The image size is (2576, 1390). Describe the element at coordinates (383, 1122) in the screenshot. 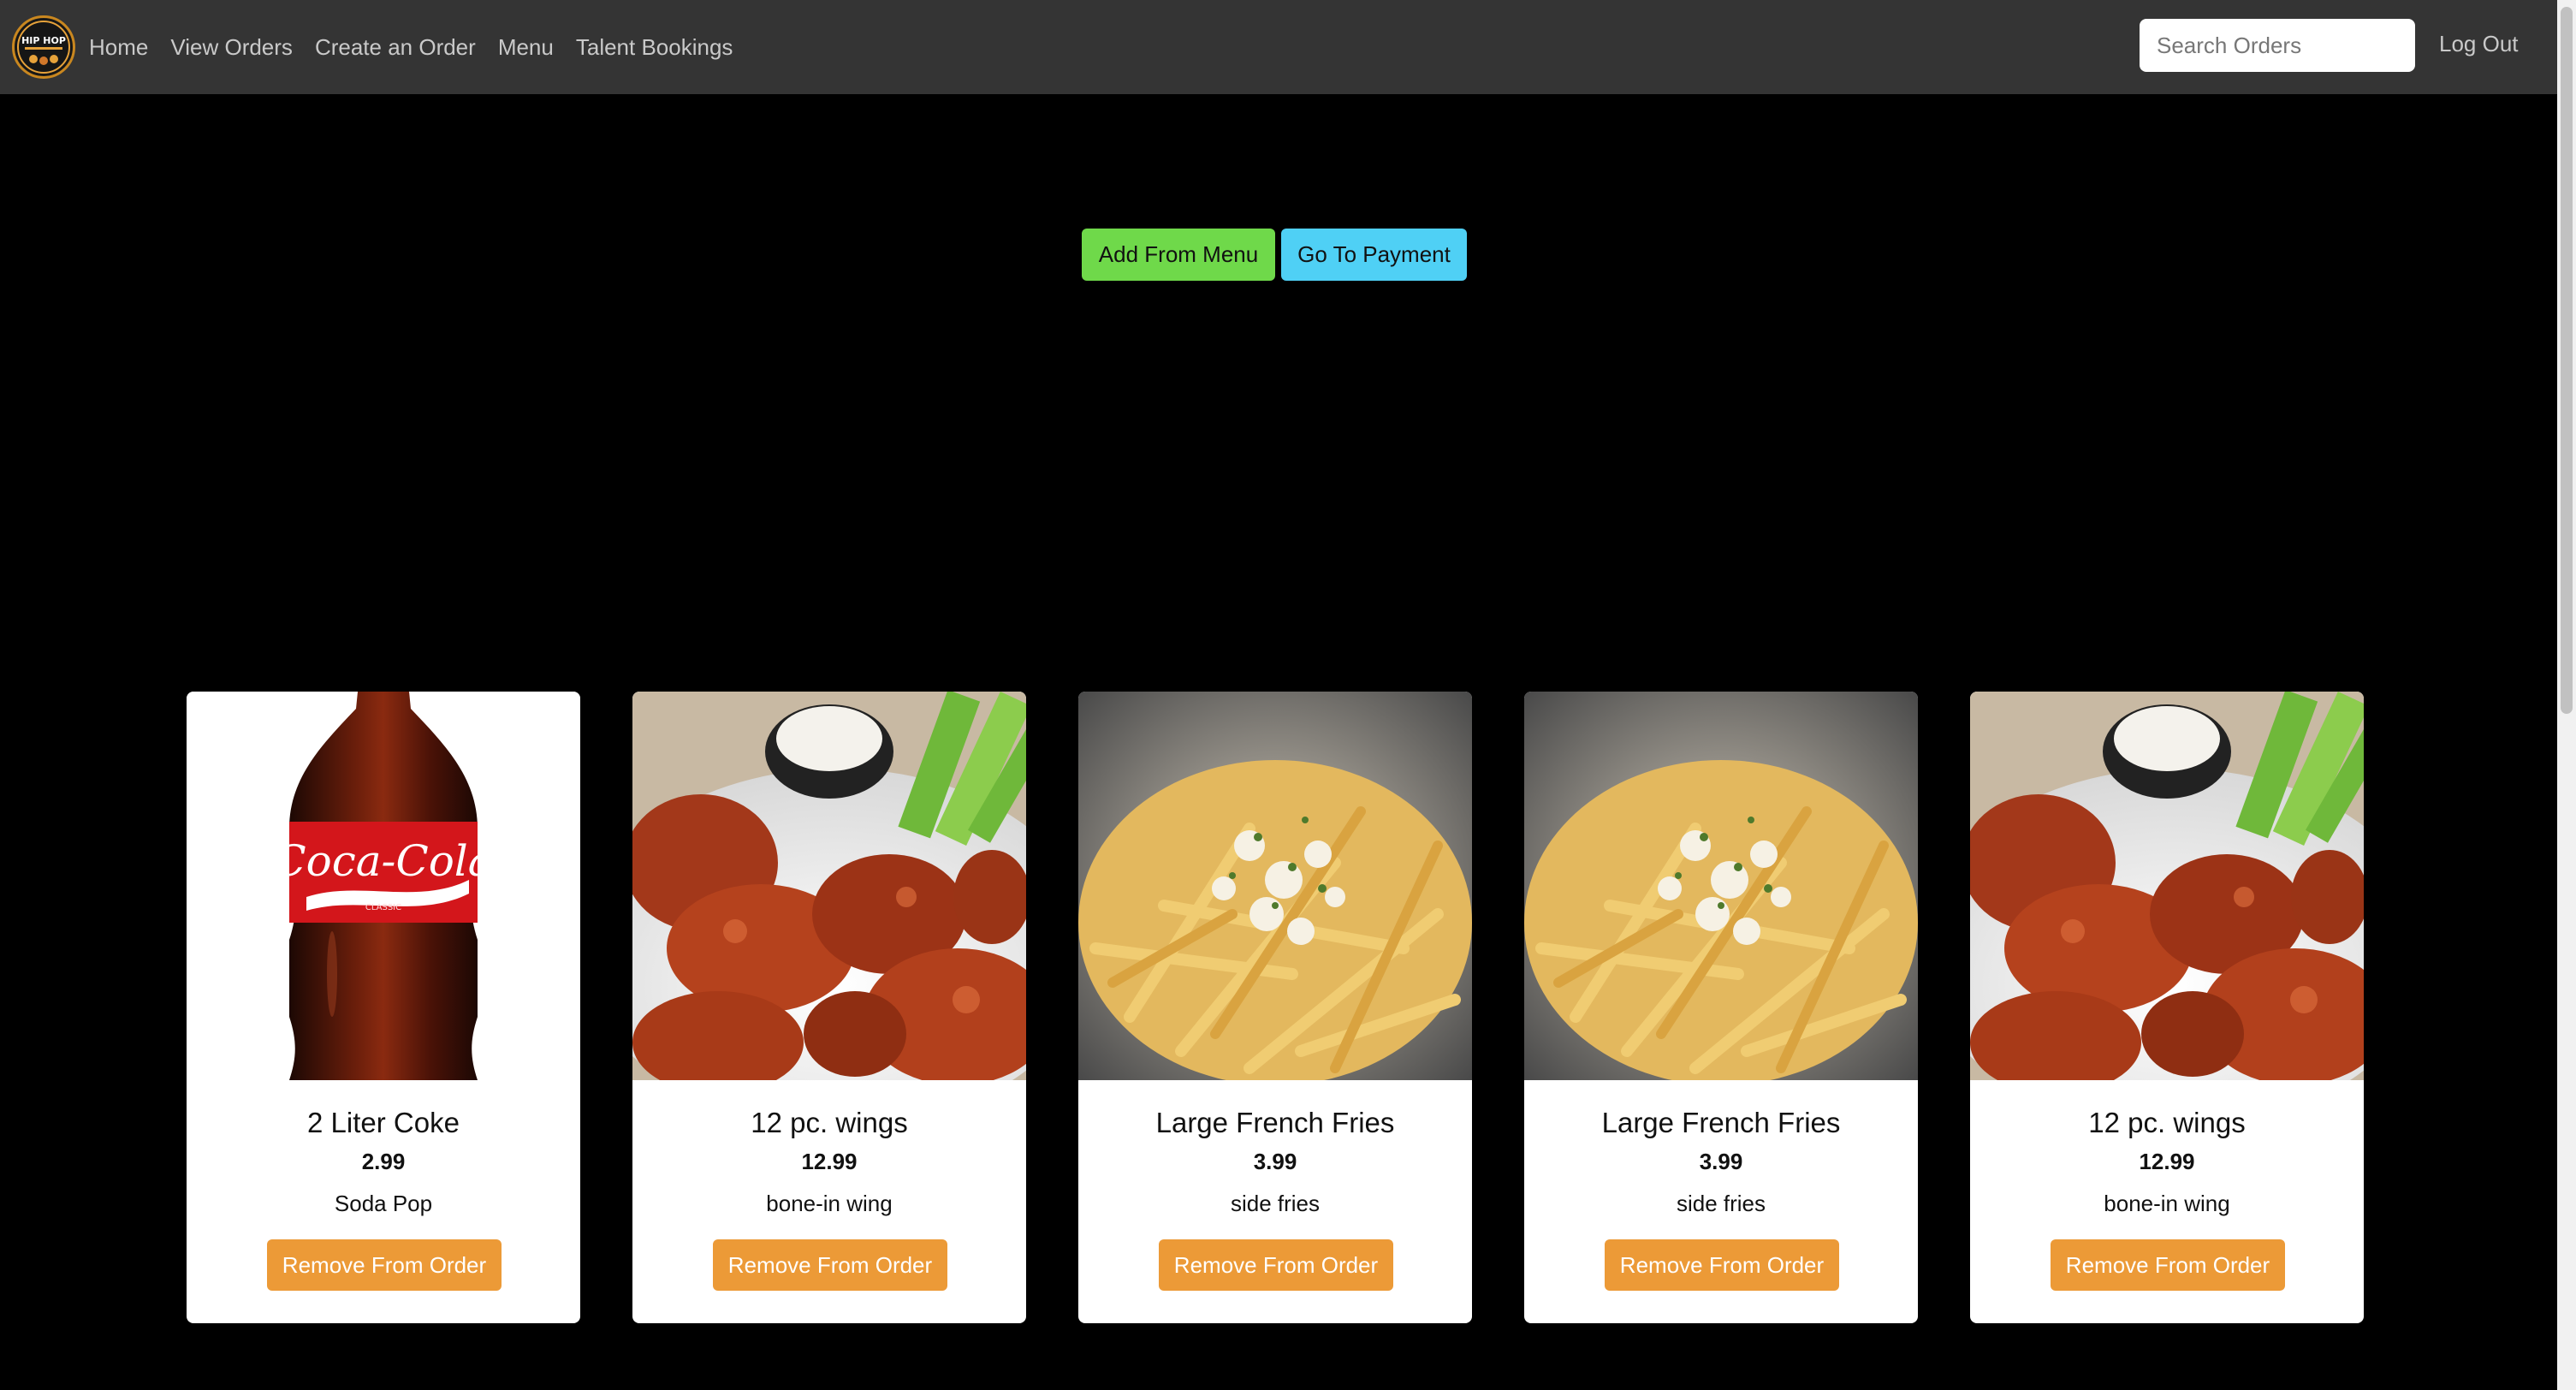

I see `item-name: 2 Liter Coke` at that location.